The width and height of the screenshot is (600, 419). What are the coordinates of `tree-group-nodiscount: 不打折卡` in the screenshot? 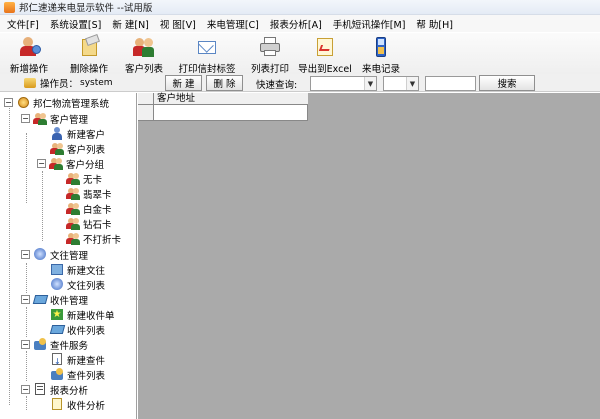 It's located at (93, 238).